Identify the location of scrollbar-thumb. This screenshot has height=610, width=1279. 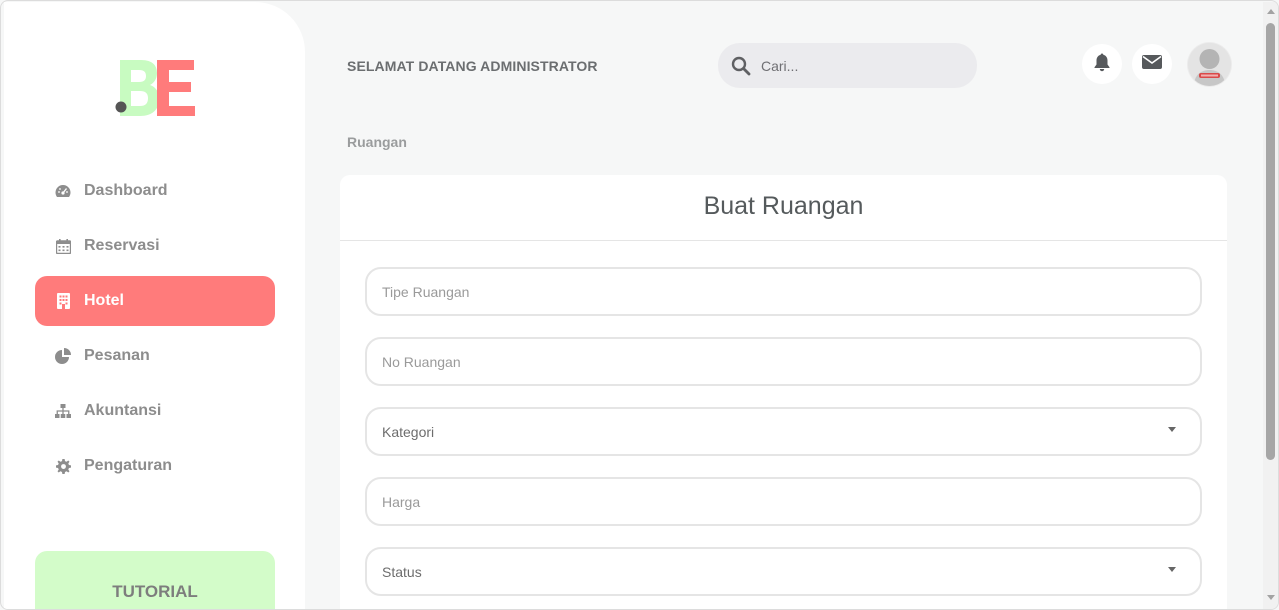
(1270, 241).